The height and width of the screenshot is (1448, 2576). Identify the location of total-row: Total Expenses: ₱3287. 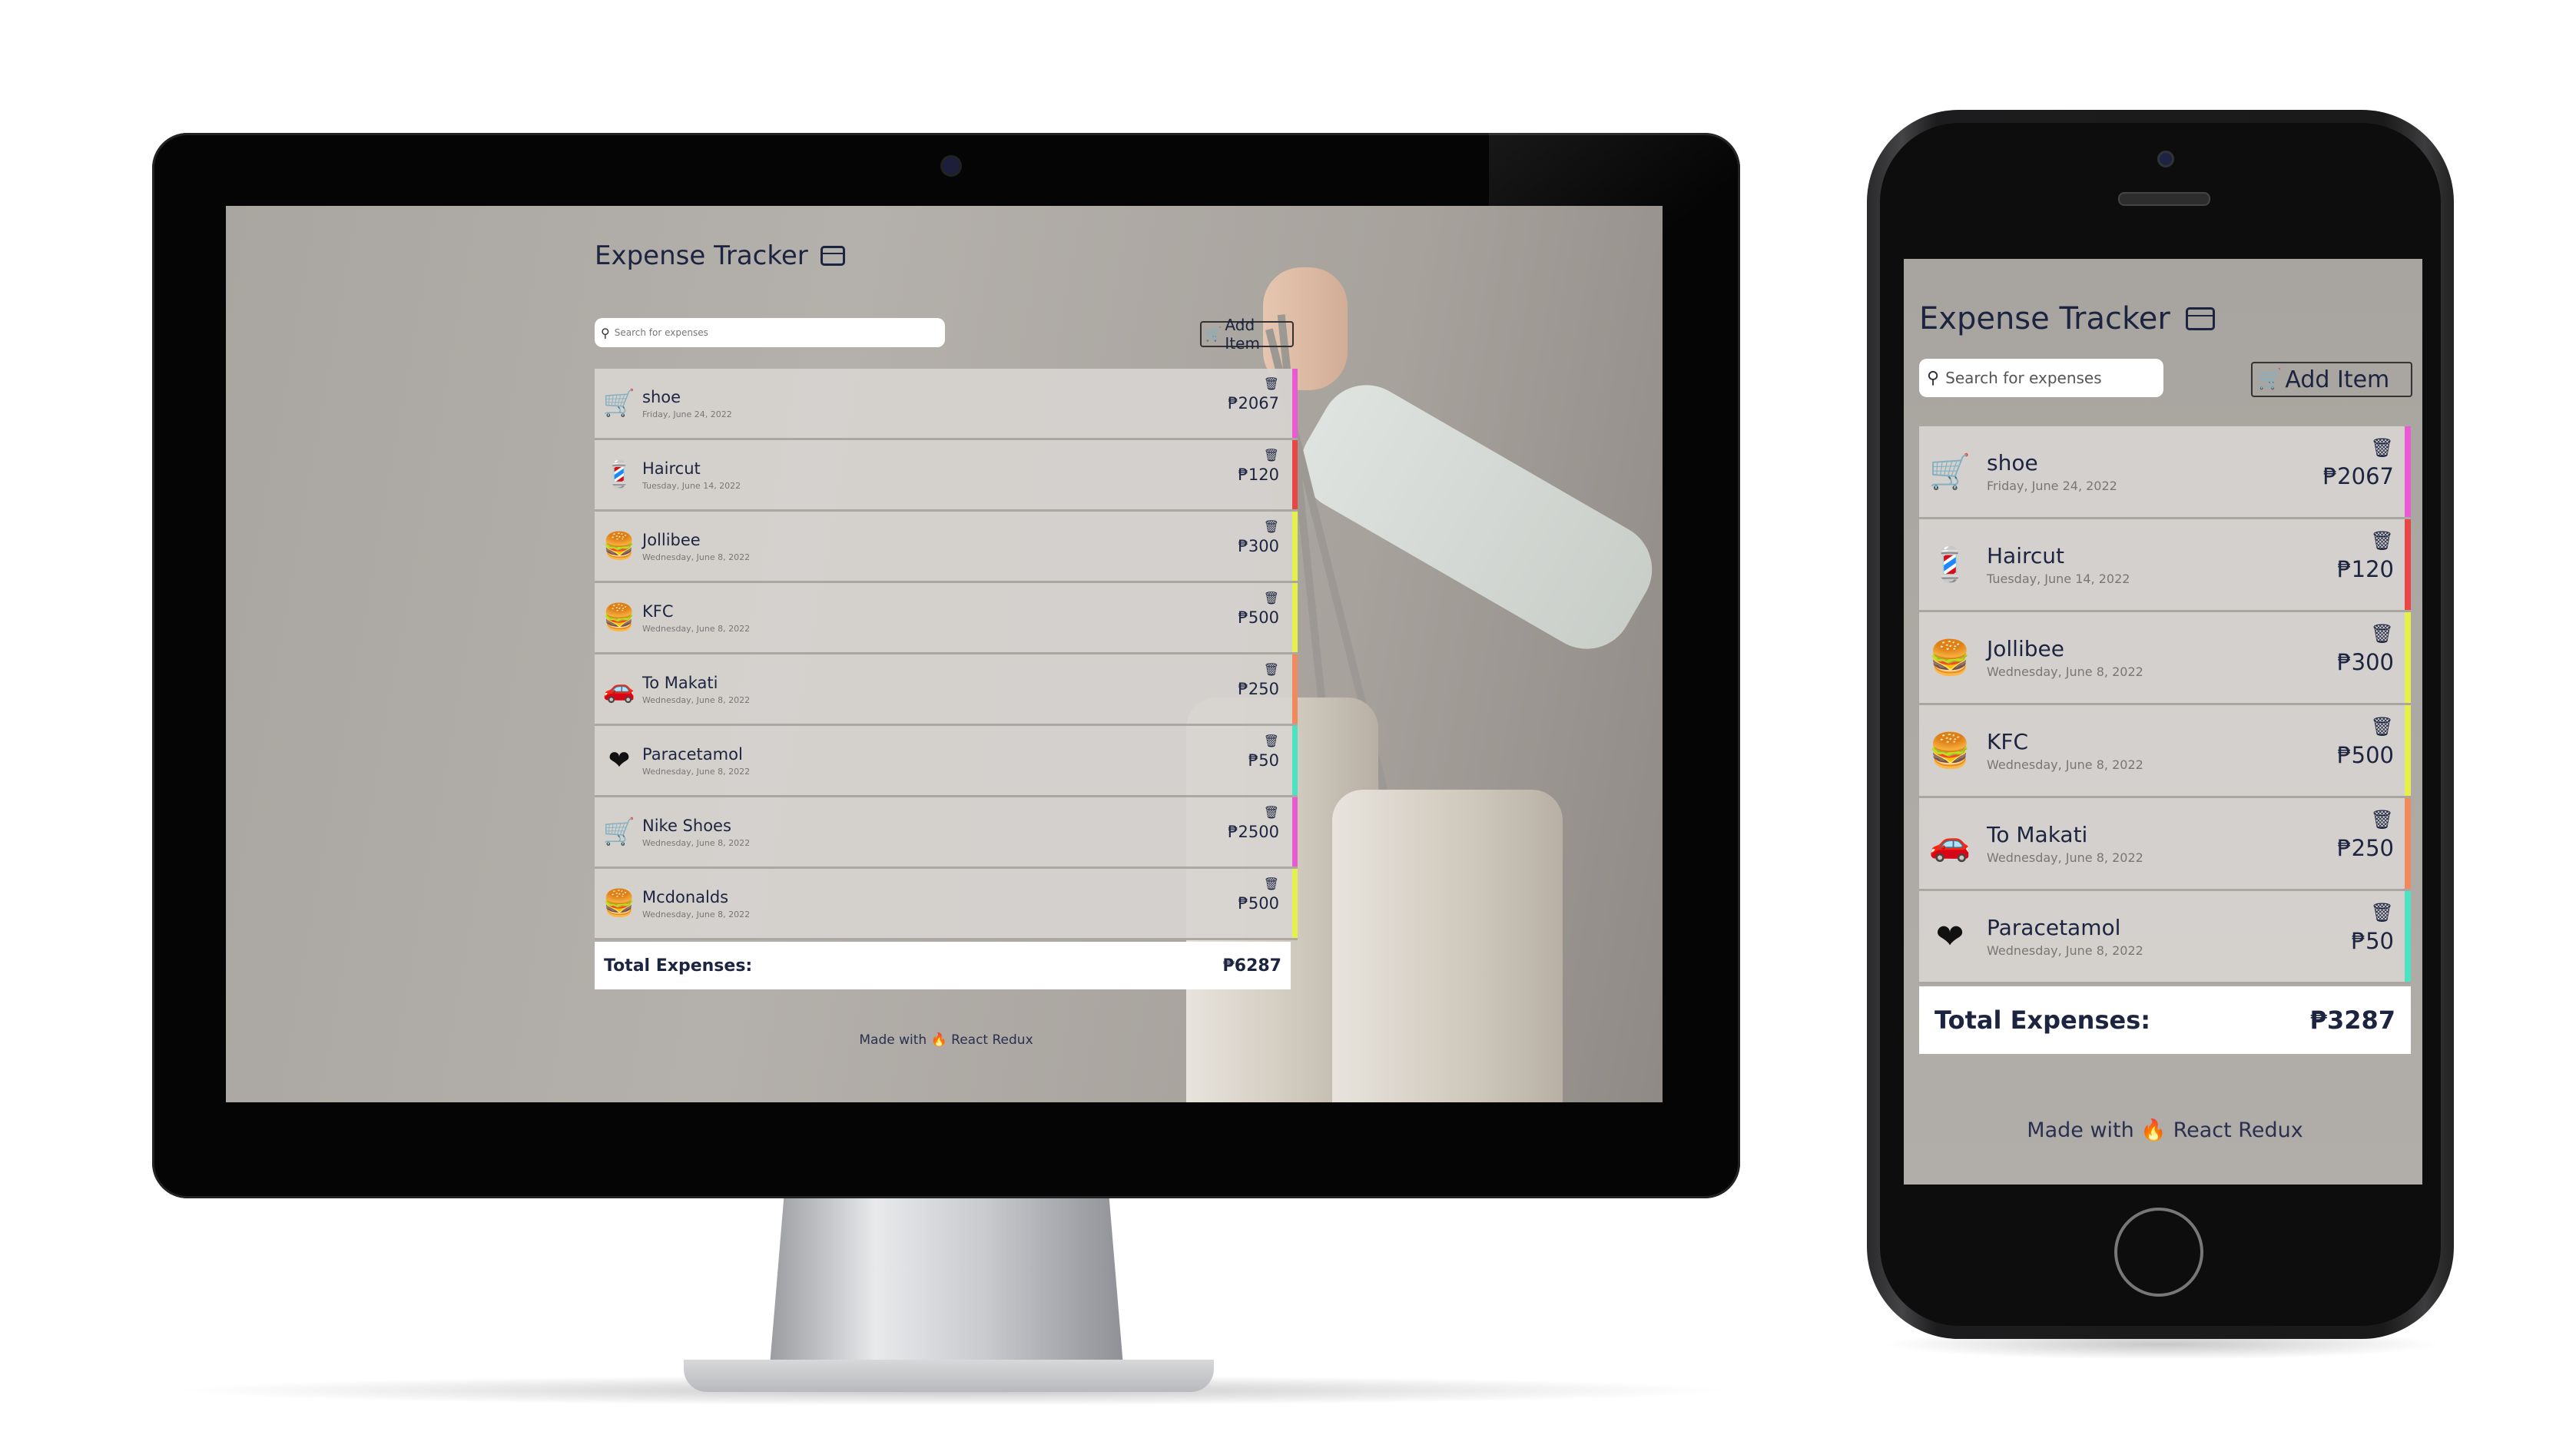
(2165, 1020).